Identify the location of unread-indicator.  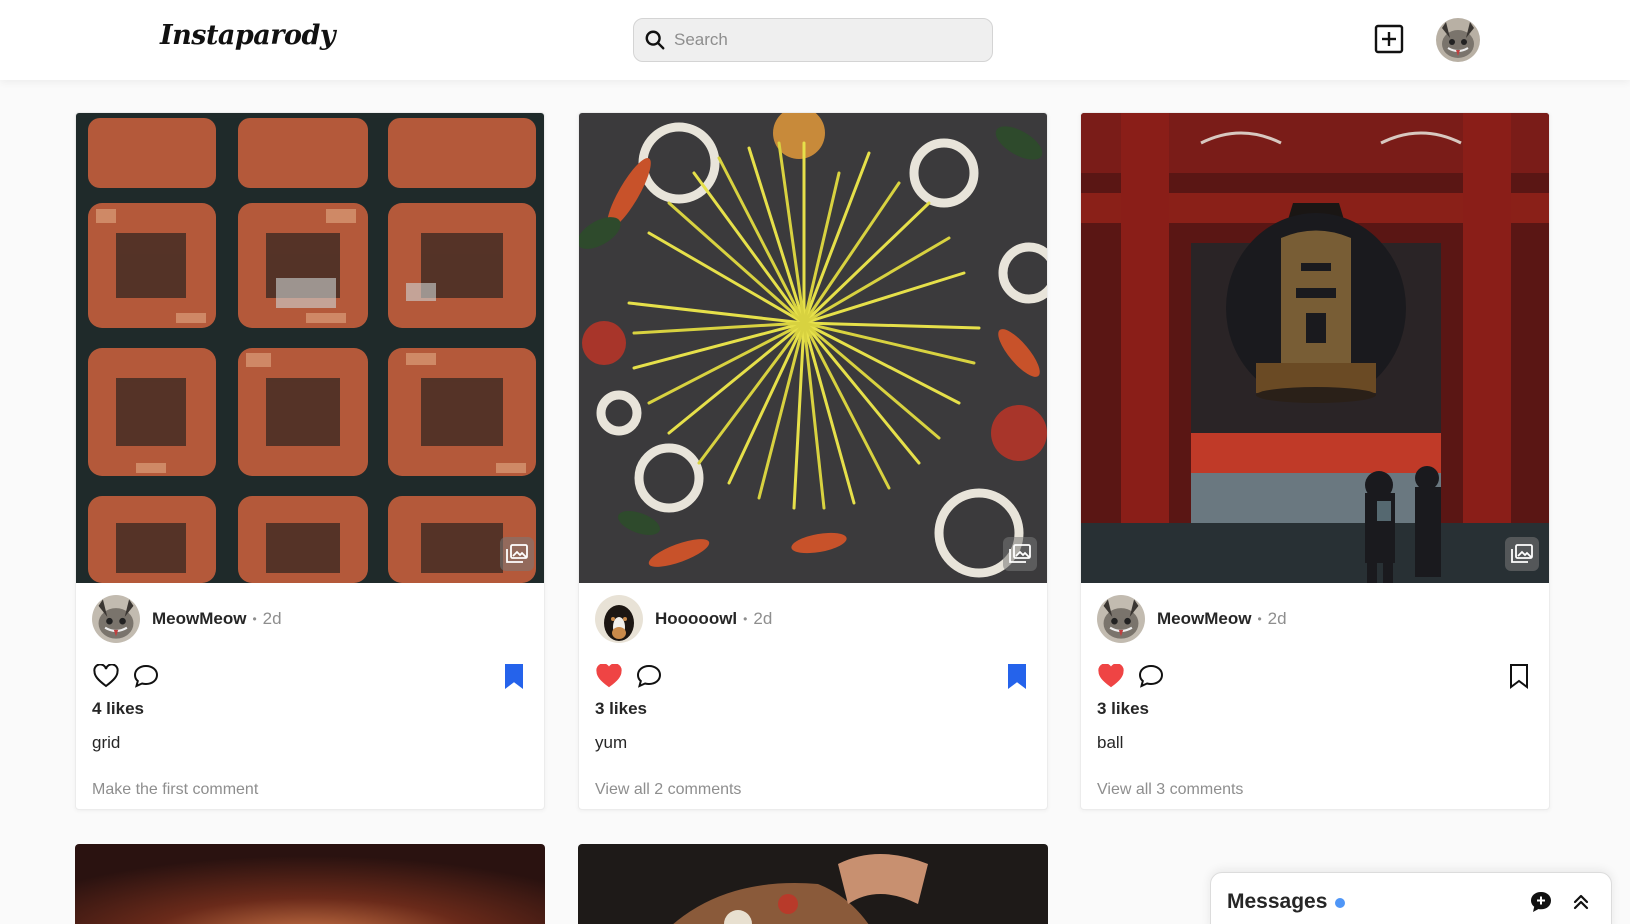
(1340, 903).